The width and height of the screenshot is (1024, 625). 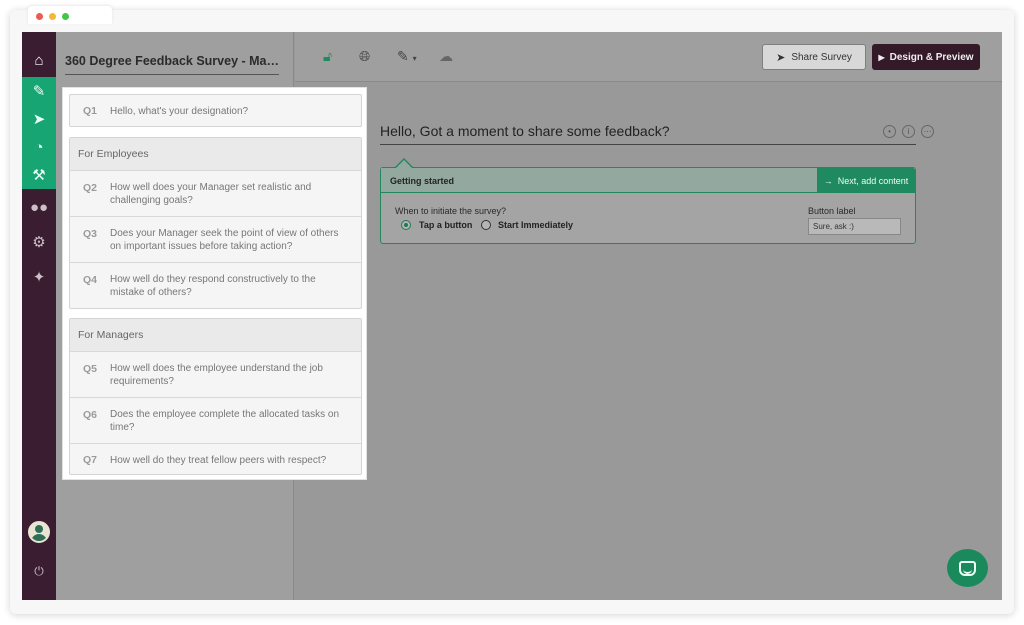 I want to click on play-icon: ▶, so click(x=881, y=57).